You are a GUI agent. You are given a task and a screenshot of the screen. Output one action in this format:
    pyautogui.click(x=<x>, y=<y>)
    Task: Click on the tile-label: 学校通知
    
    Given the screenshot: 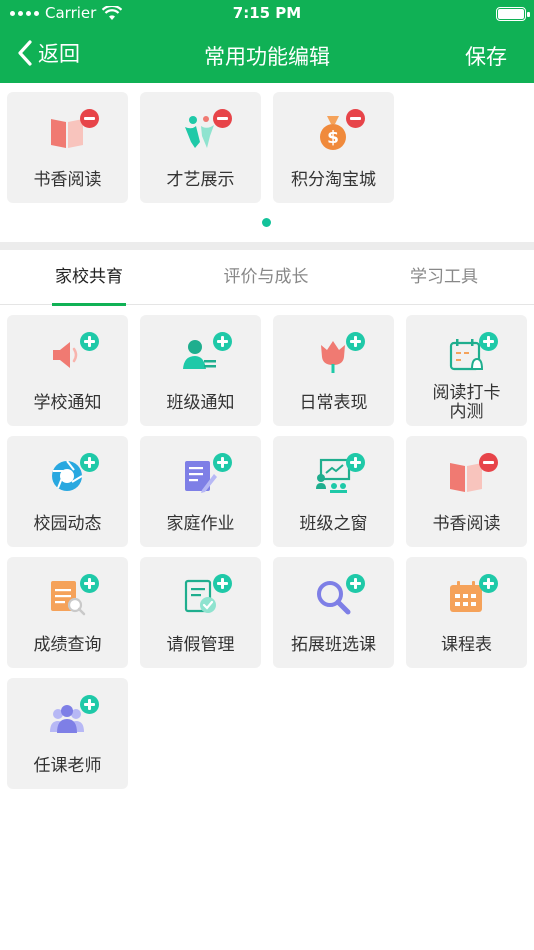 What is the action you would take?
    pyautogui.click(x=67, y=403)
    